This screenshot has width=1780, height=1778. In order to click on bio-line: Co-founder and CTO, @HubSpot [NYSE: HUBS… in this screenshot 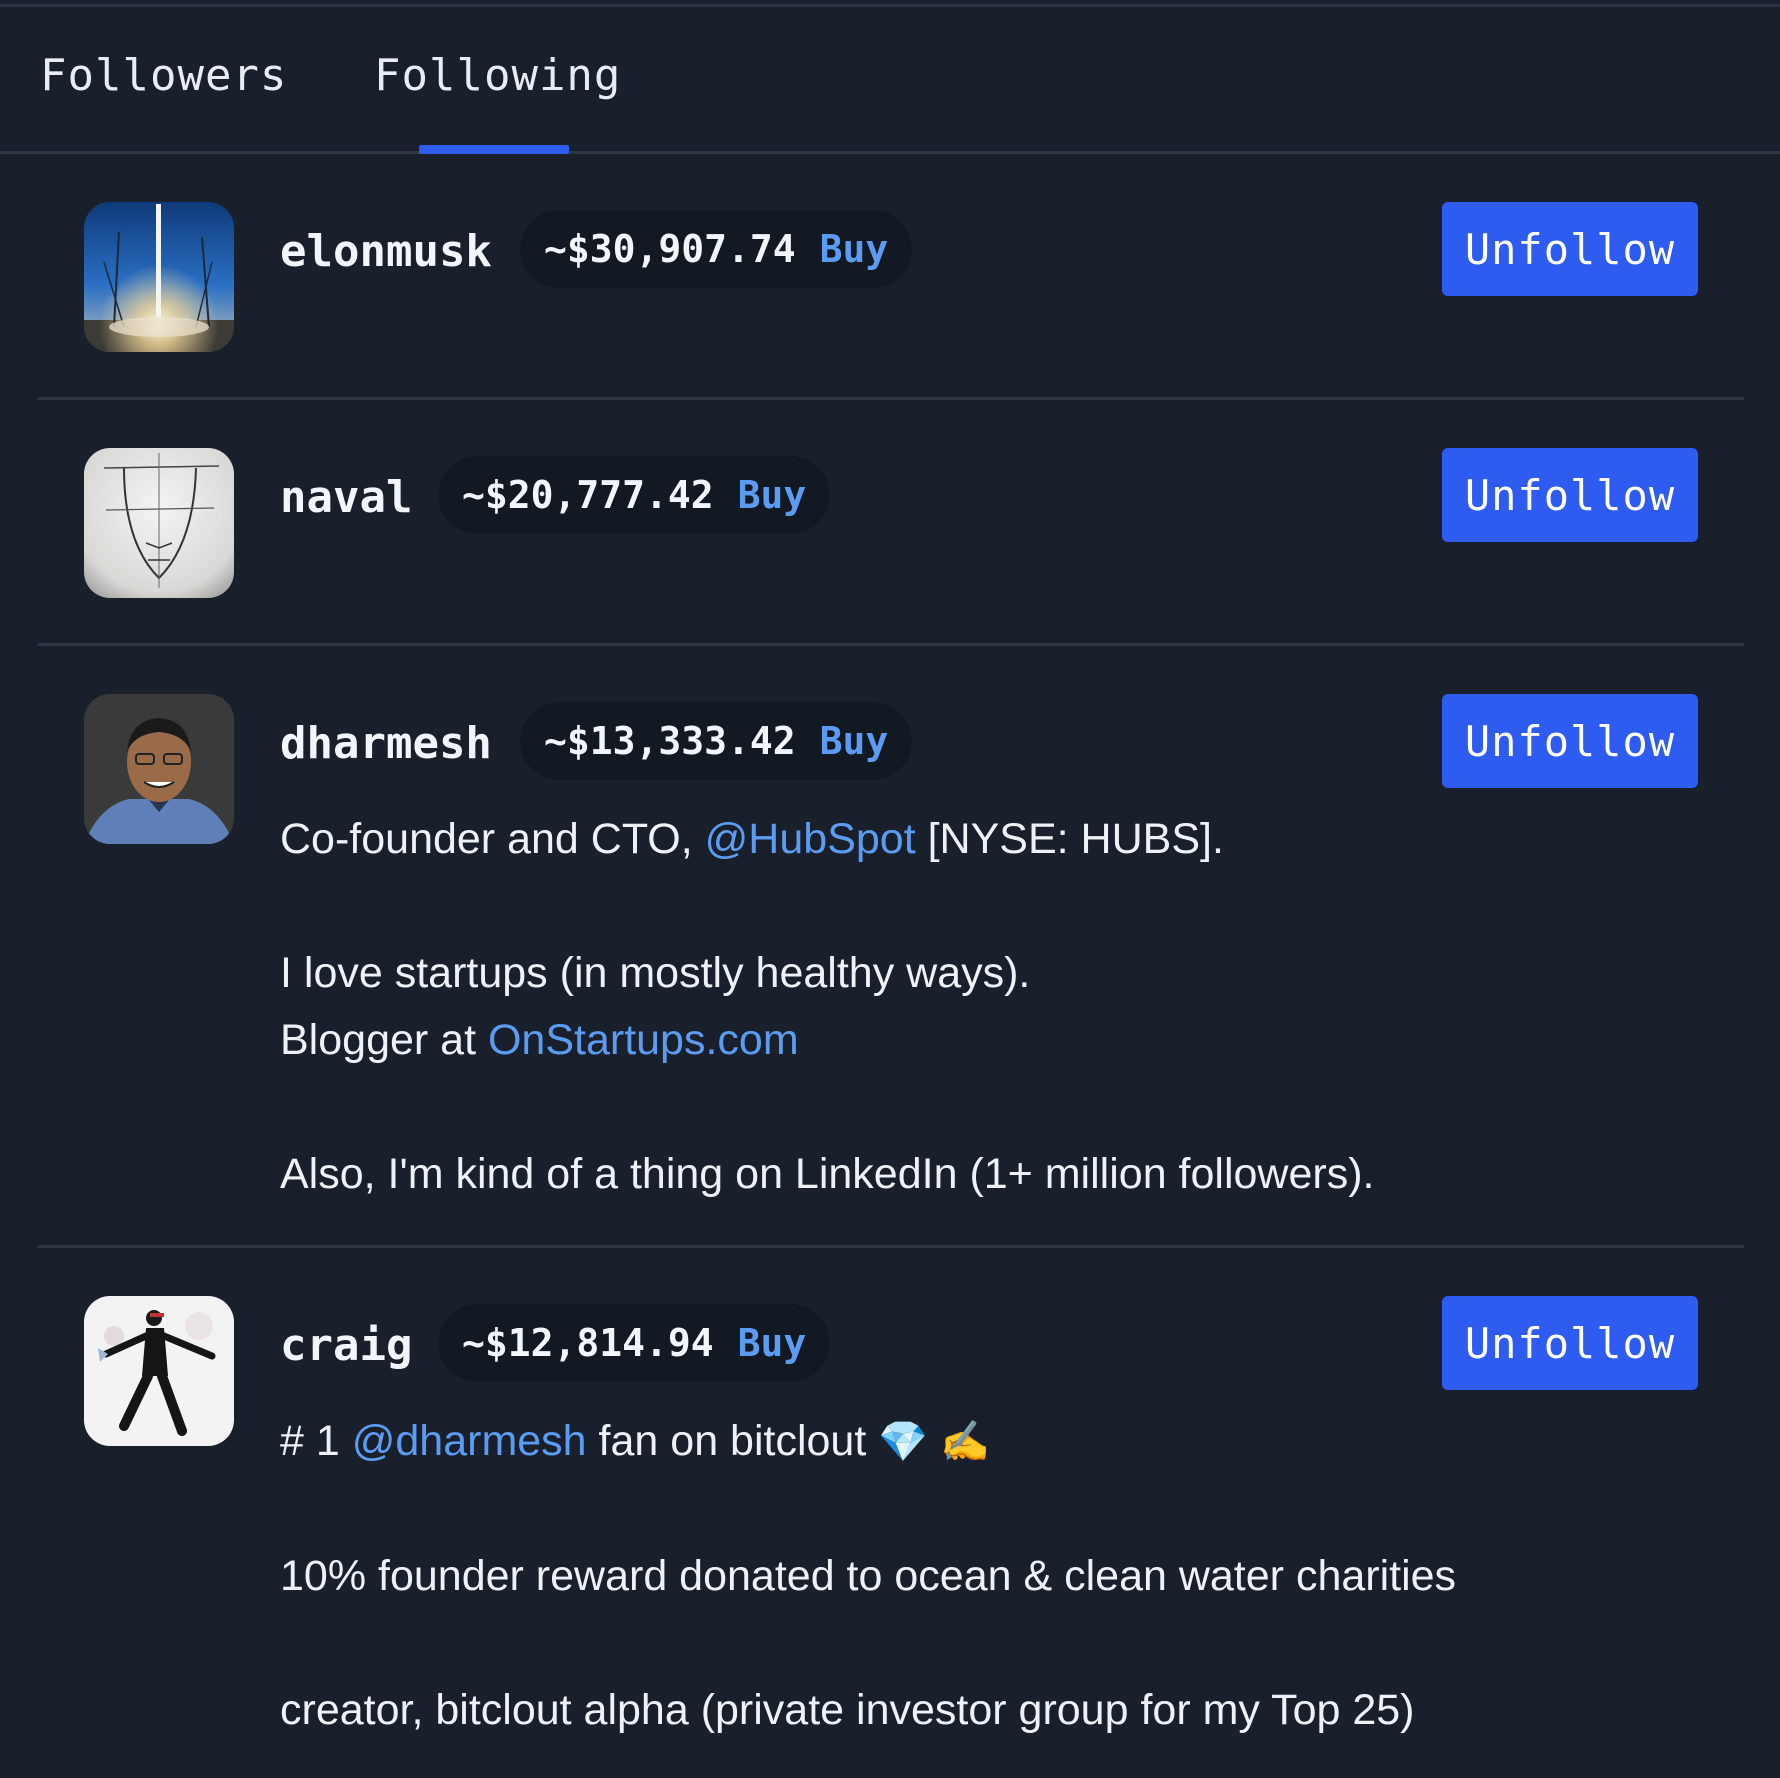, I will do `click(900, 839)`.